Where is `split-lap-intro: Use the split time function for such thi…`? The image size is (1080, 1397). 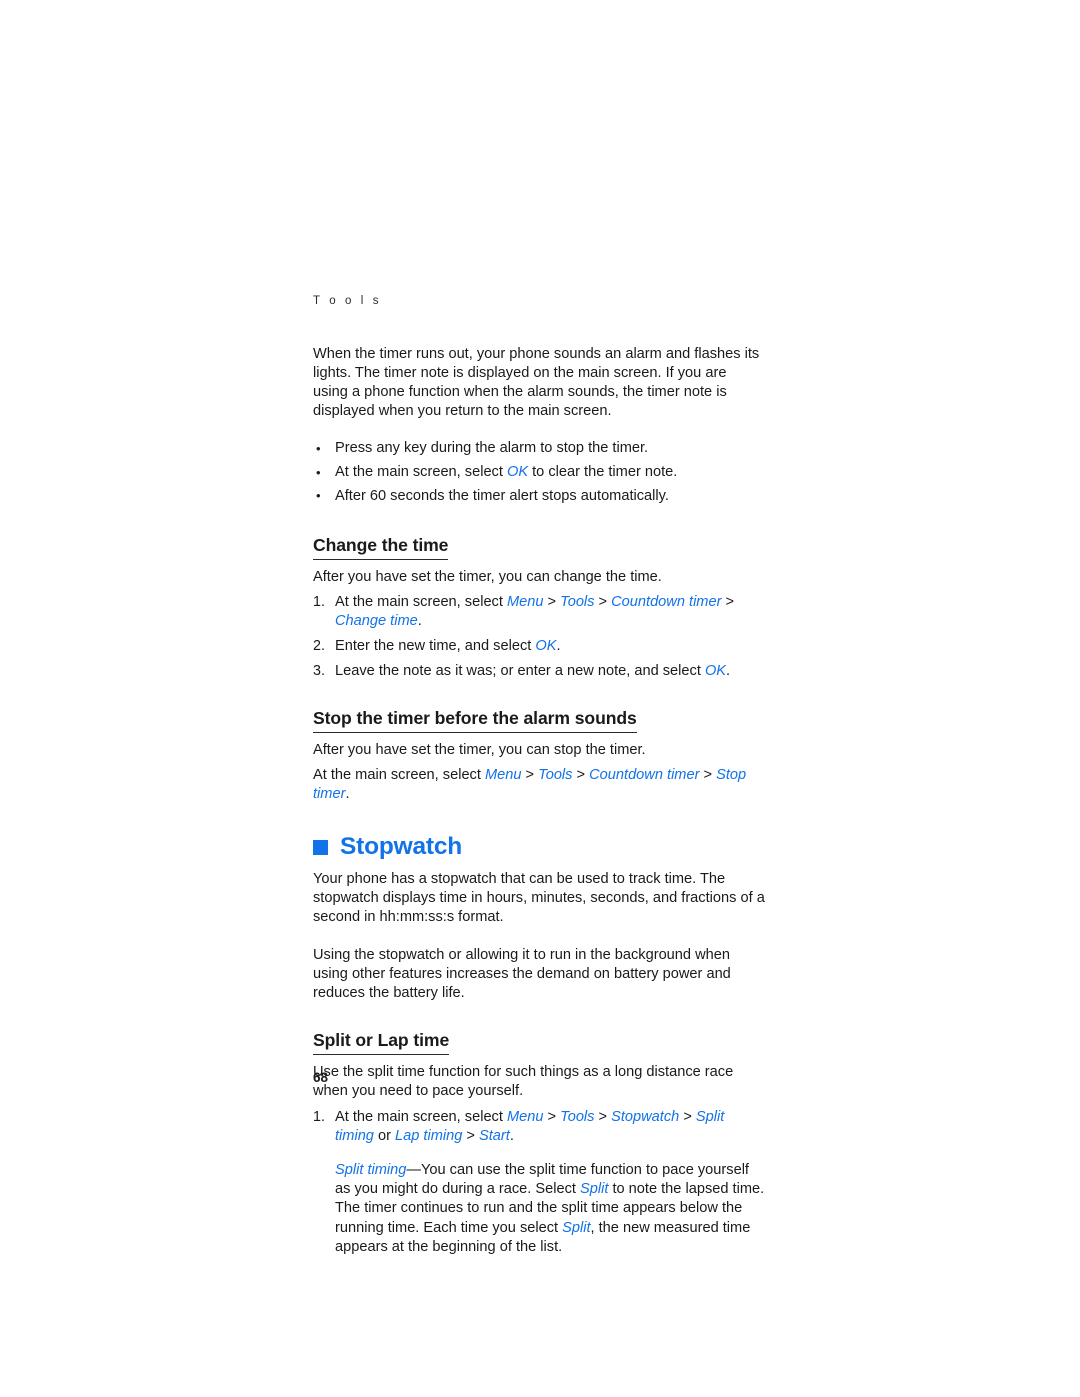
split-lap-intro: Use the split time function for such thi… is located at coordinates (523, 1082).